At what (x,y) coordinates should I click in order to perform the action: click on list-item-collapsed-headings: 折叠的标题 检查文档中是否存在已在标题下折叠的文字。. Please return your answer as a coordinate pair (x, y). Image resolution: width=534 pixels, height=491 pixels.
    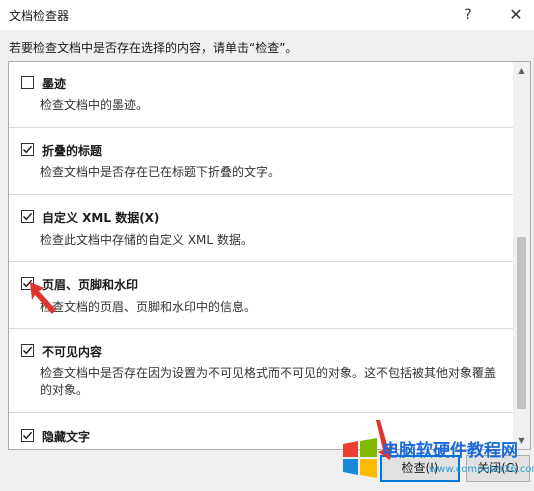
    Looking at the image, I should click on (261, 161).